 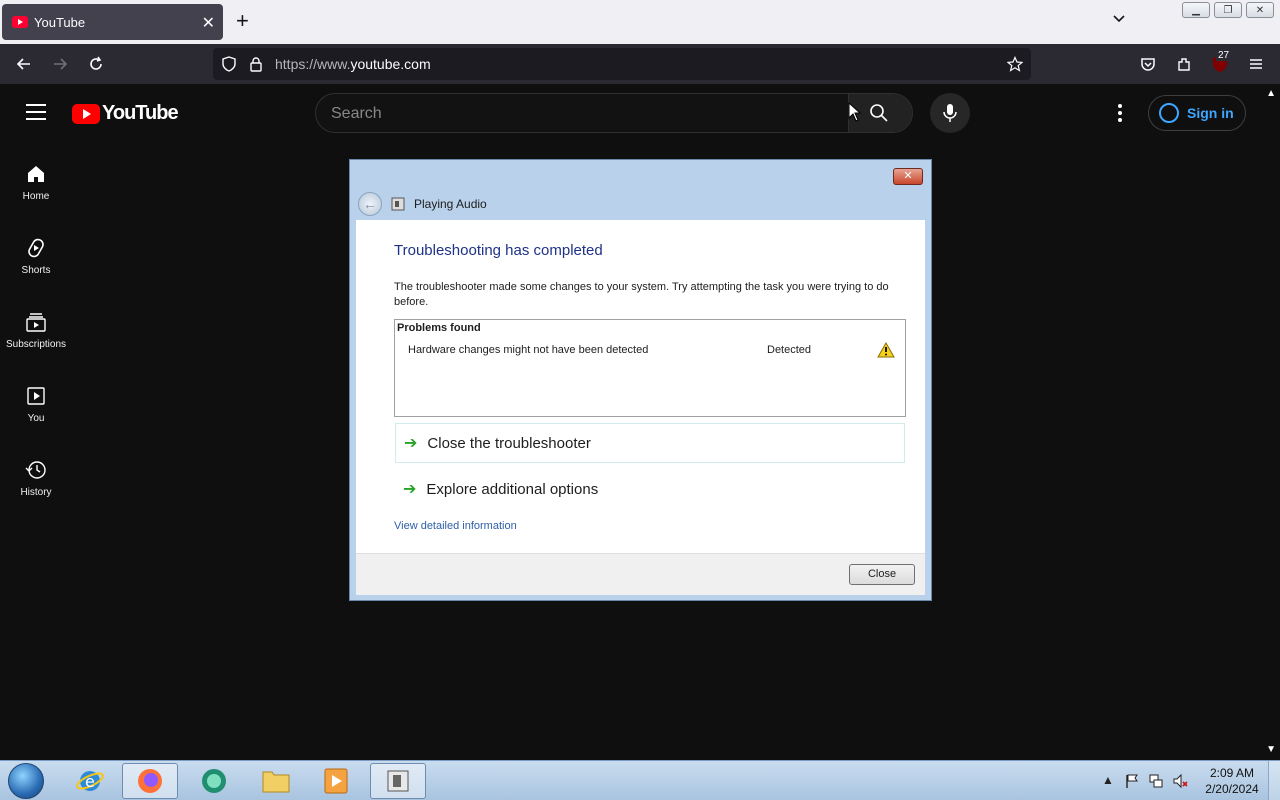 I want to click on history-icon, so click(x=35, y=470).